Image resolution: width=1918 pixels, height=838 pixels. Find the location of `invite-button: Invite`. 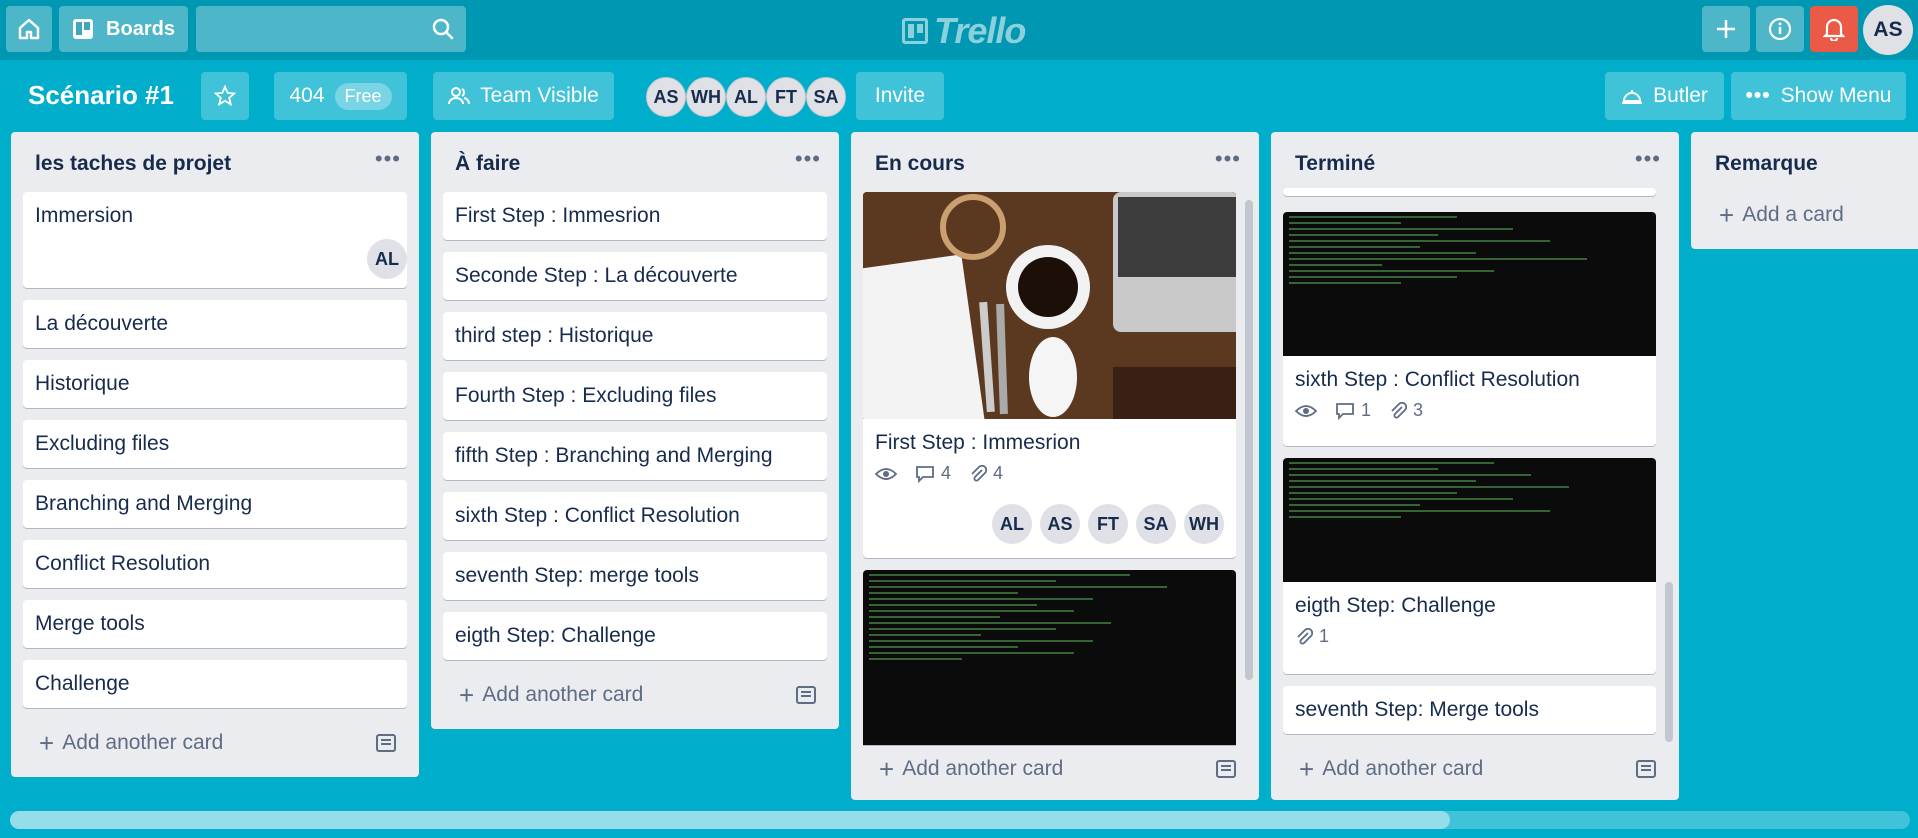

invite-button: Invite is located at coordinates (900, 96).